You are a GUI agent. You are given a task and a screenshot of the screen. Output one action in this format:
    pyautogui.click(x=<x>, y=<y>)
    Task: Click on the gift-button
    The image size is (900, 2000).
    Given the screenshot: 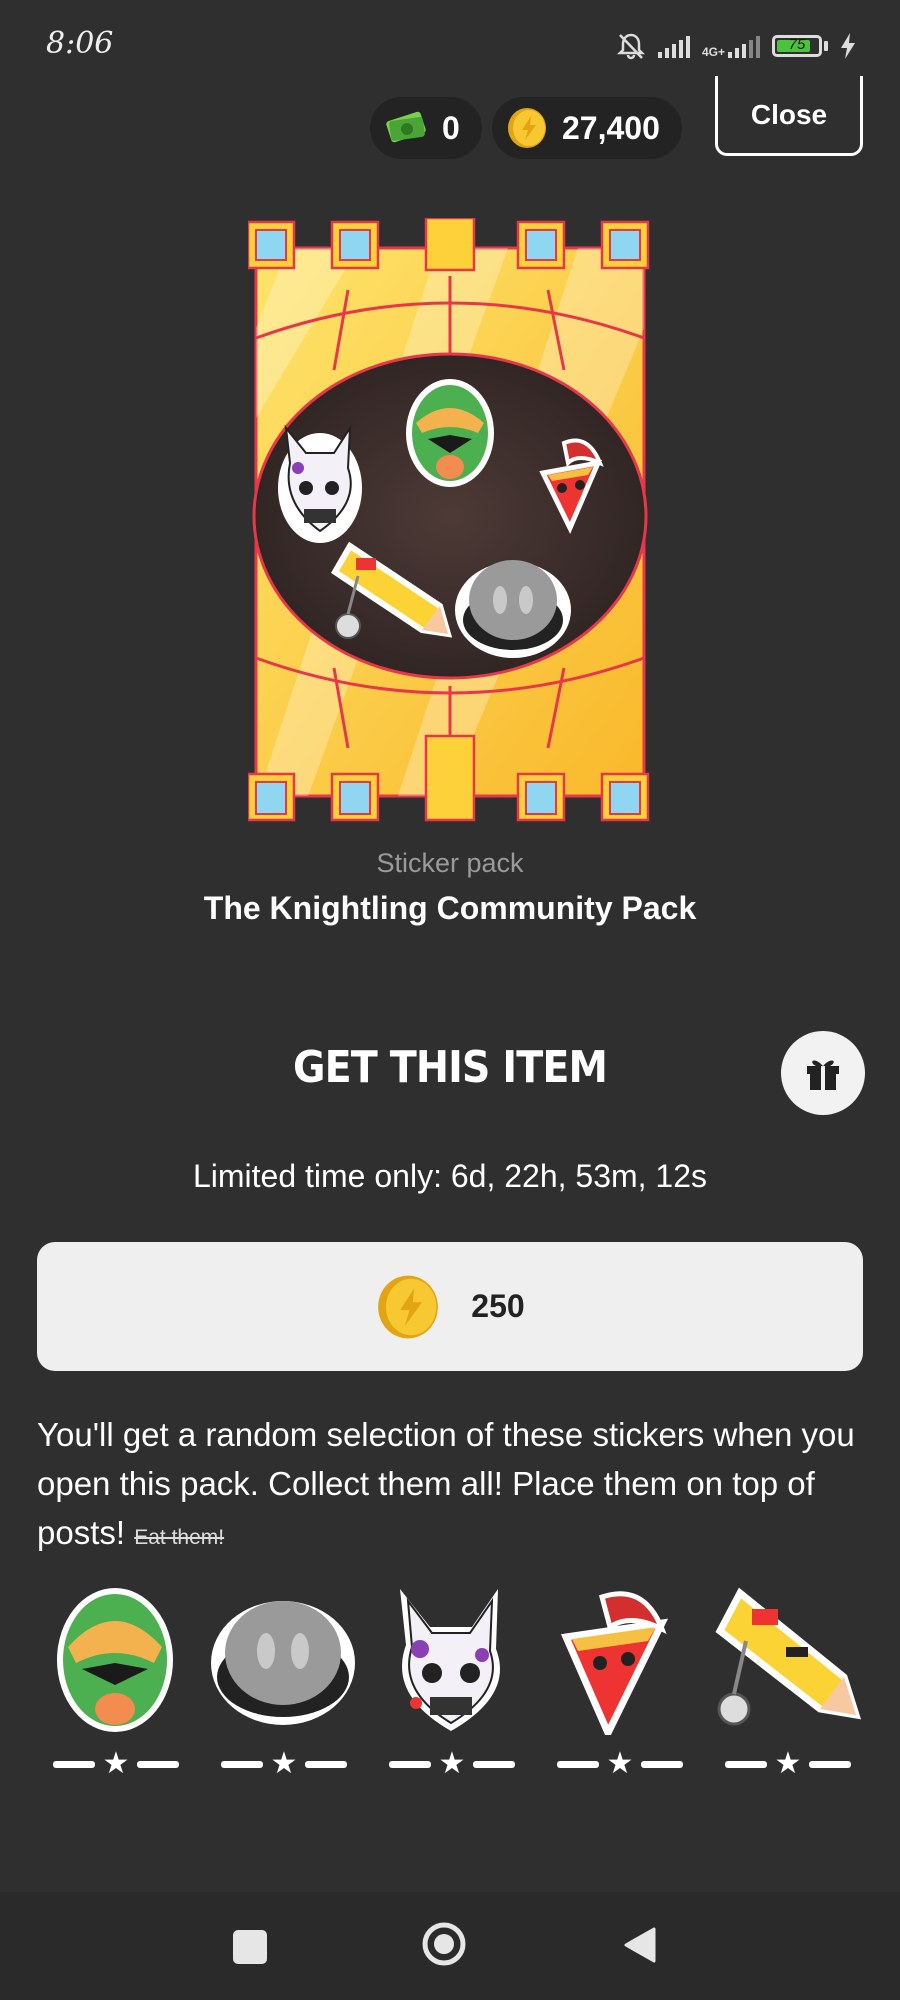 What is the action you would take?
    pyautogui.click(x=823, y=1073)
    